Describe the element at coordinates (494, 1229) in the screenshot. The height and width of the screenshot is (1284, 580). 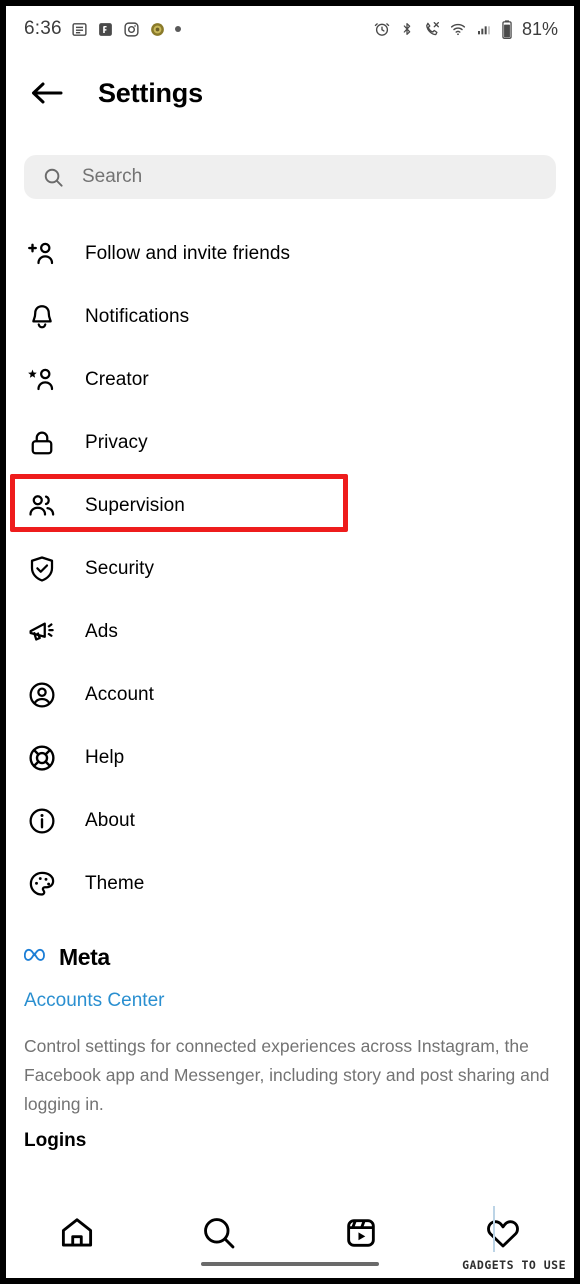
I see `watermark-line` at that location.